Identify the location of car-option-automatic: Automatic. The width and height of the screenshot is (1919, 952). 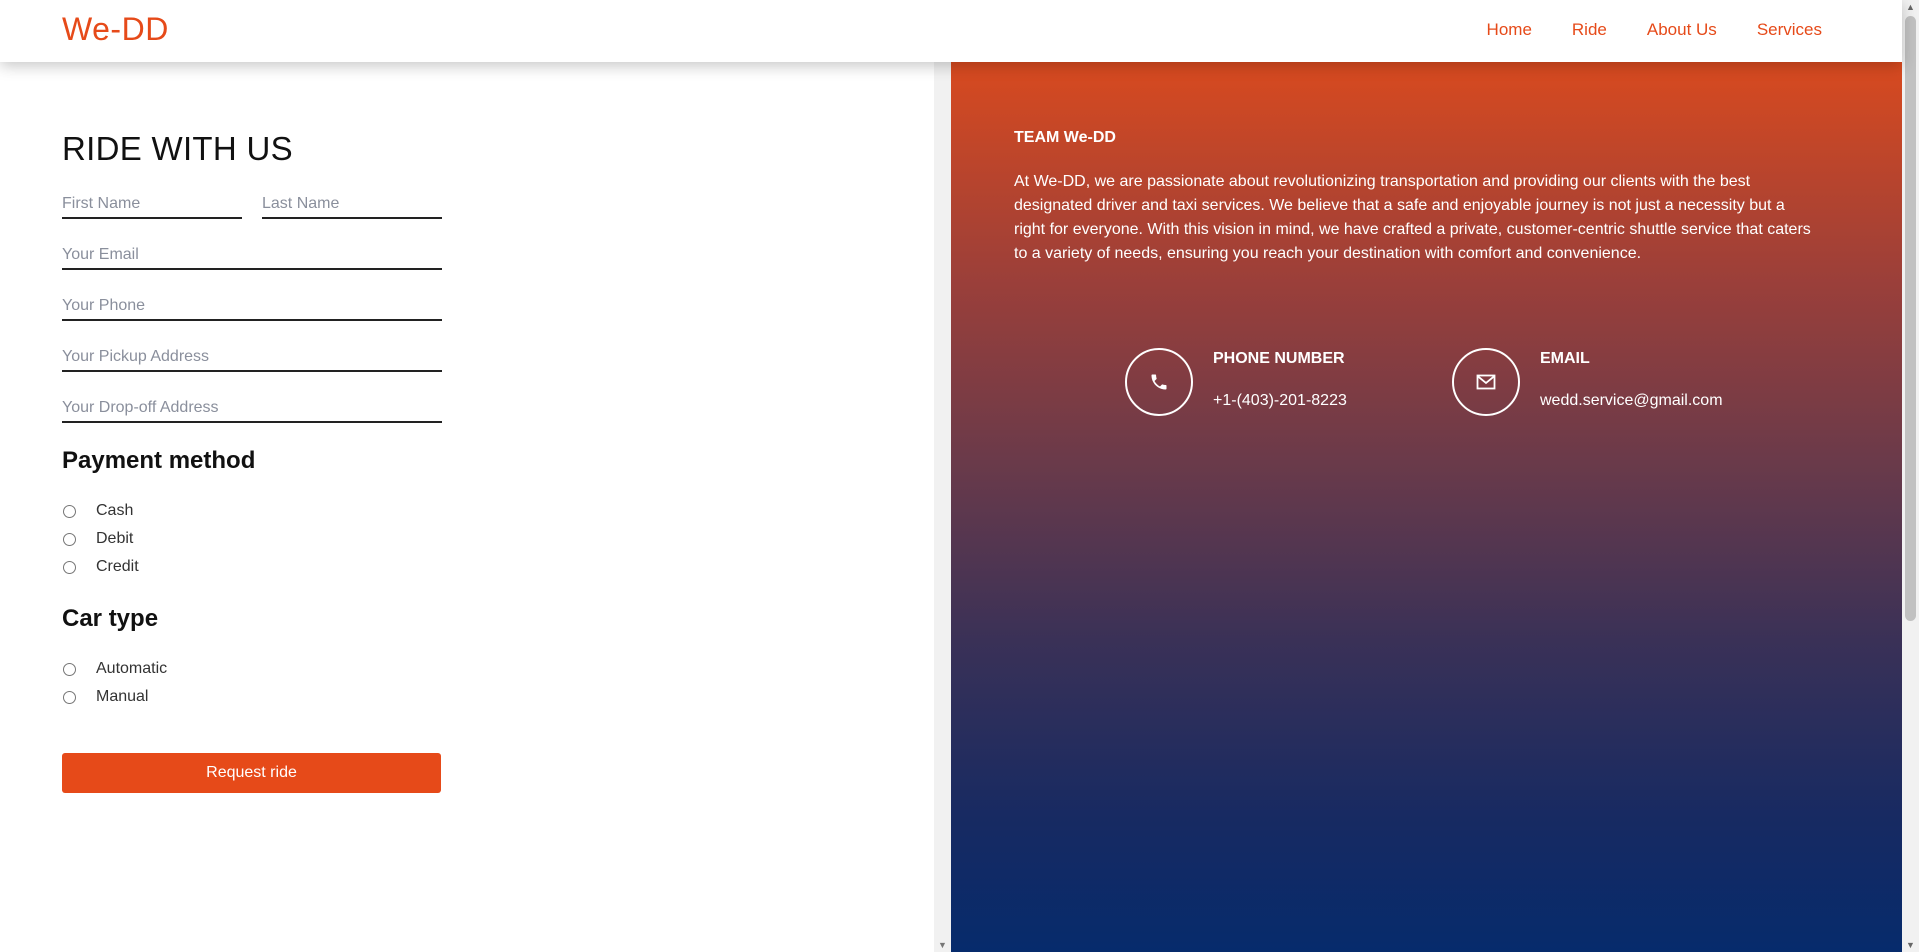
(252, 669).